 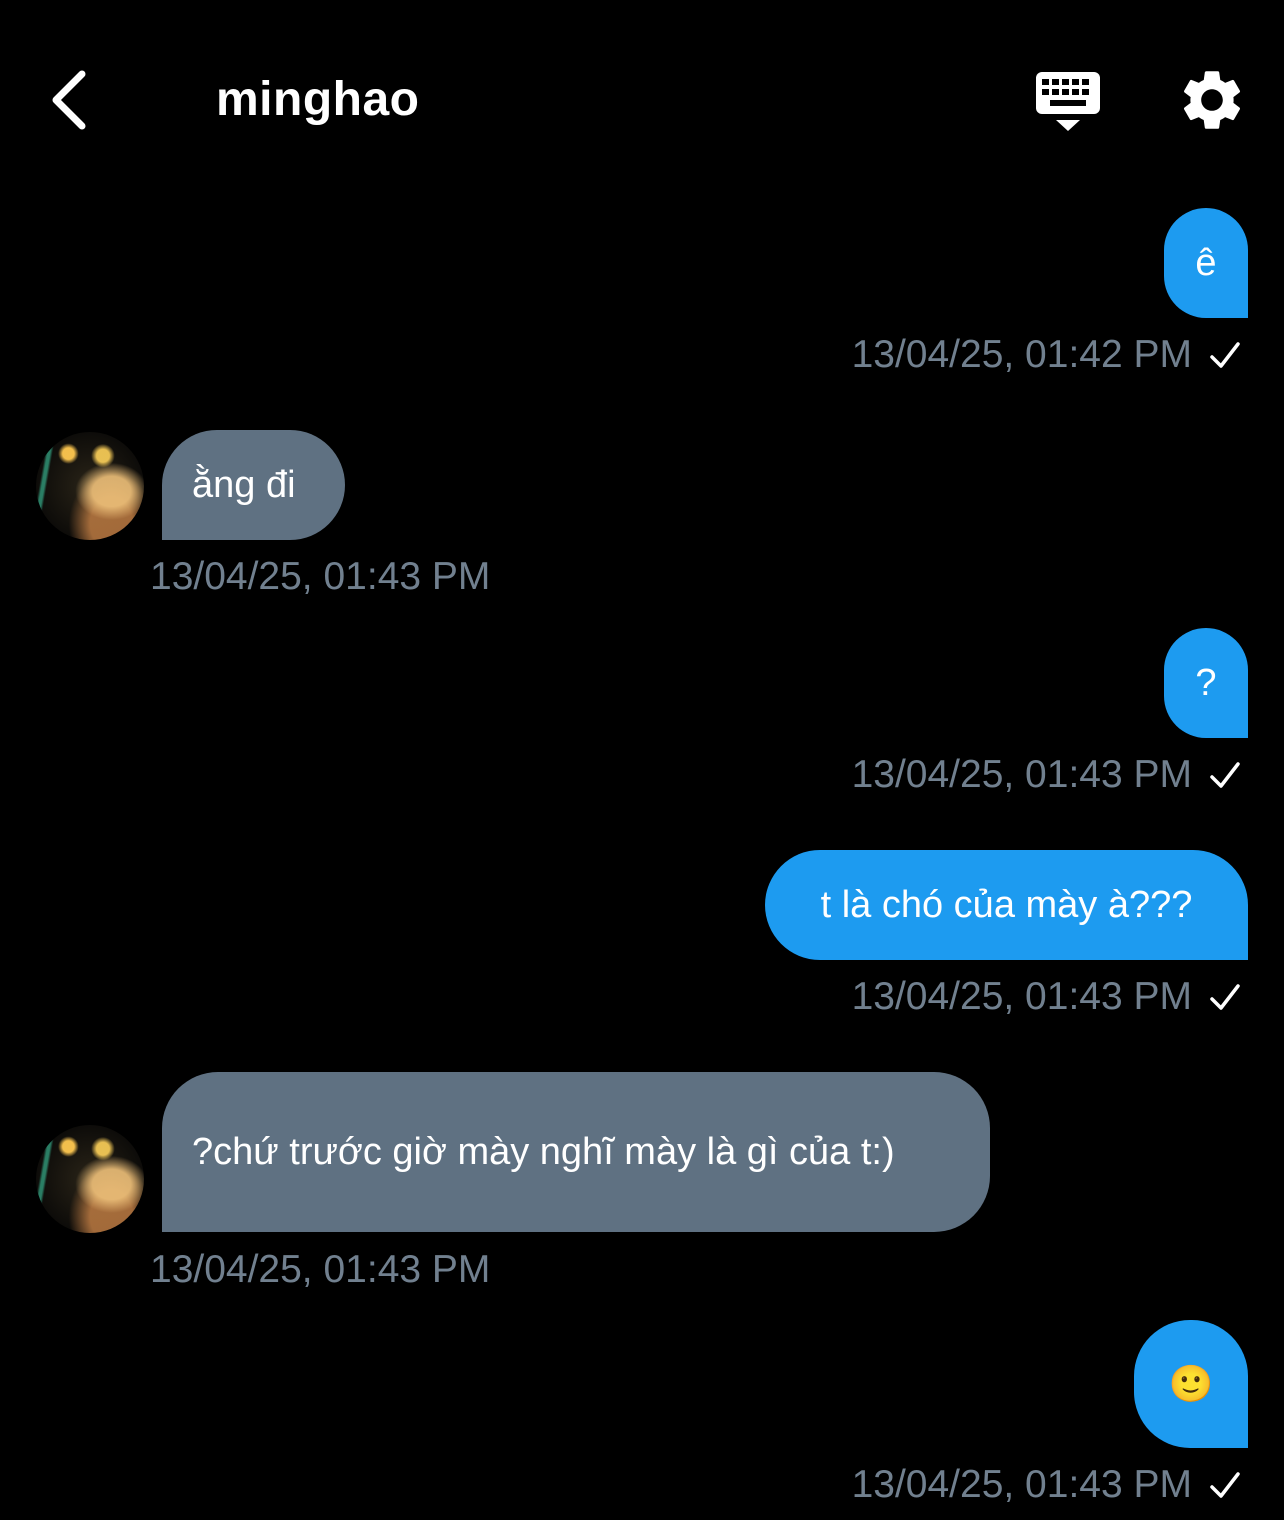 I want to click on message-text: ằng đi, so click(x=244, y=485).